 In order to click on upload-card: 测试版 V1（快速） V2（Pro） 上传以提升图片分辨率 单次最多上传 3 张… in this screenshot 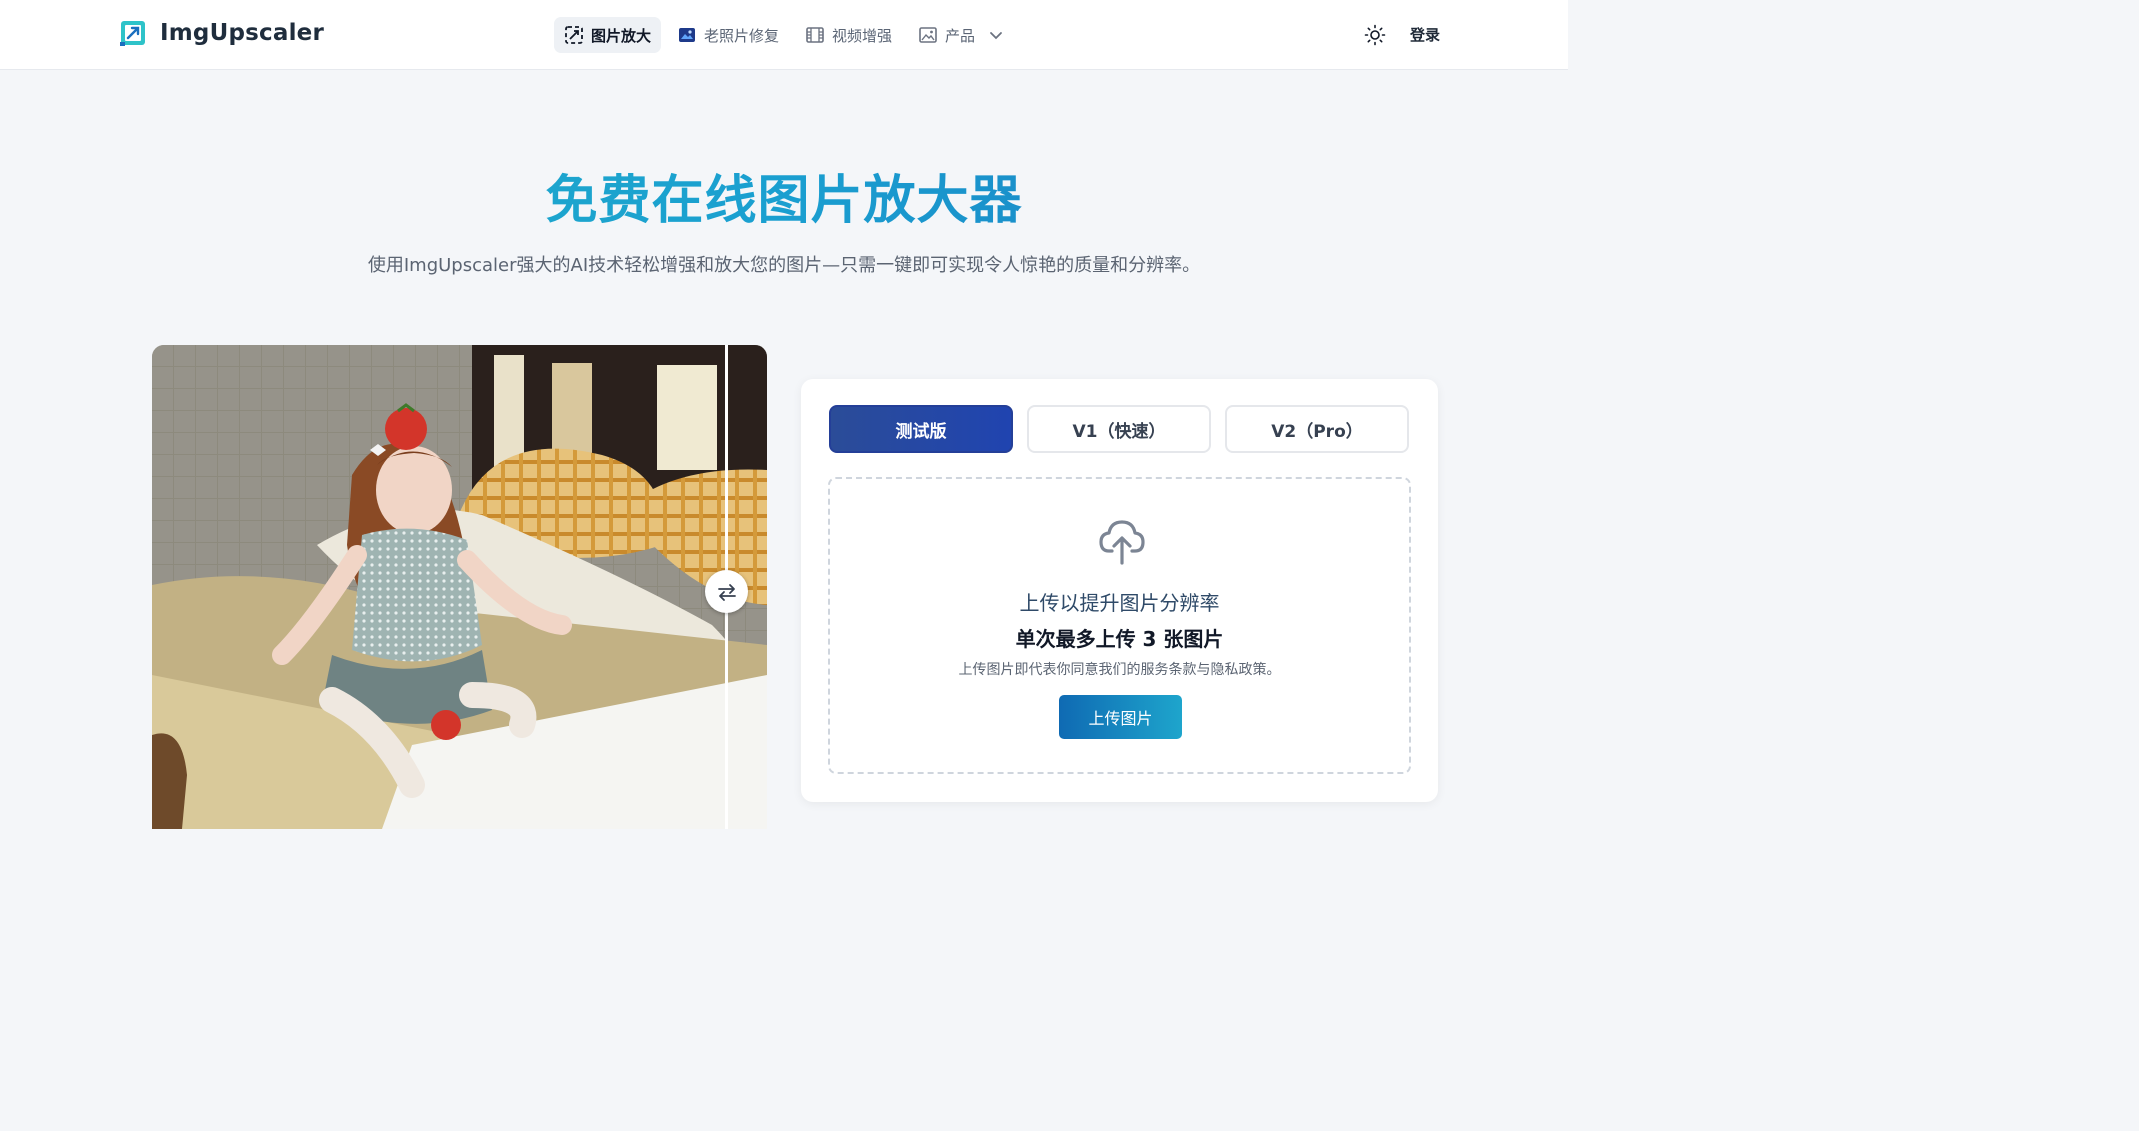, I will do `click(1119, 590)`.